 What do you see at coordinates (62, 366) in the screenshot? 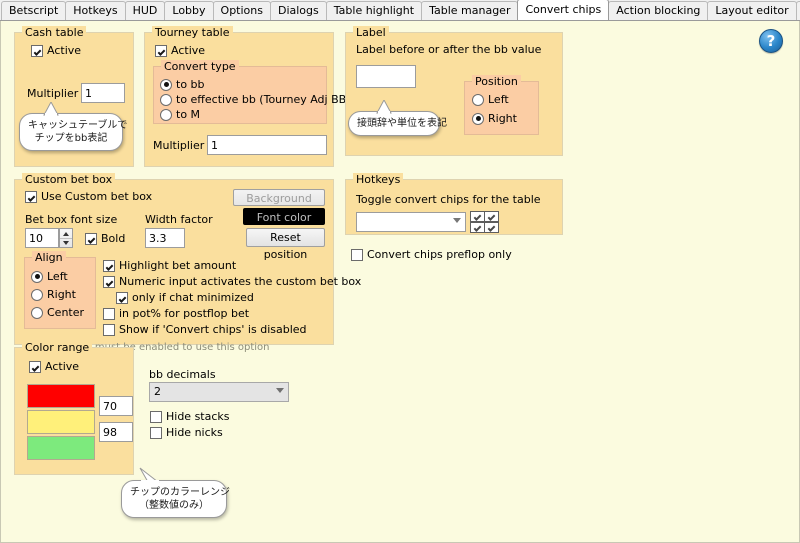
I see `color-range-active-label: Active` at bounding box center [62, 366].